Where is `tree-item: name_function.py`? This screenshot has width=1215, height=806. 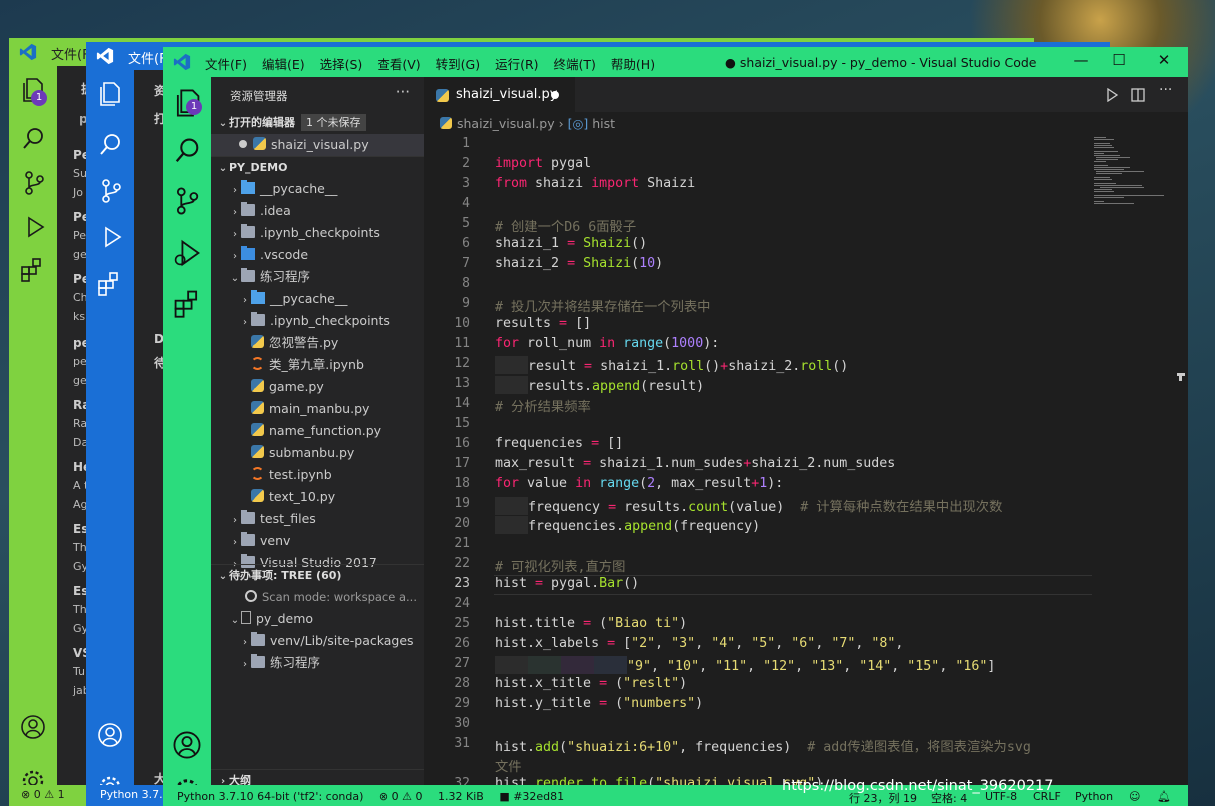 tree-item: name_function.py is located at coordinates (317, 431).